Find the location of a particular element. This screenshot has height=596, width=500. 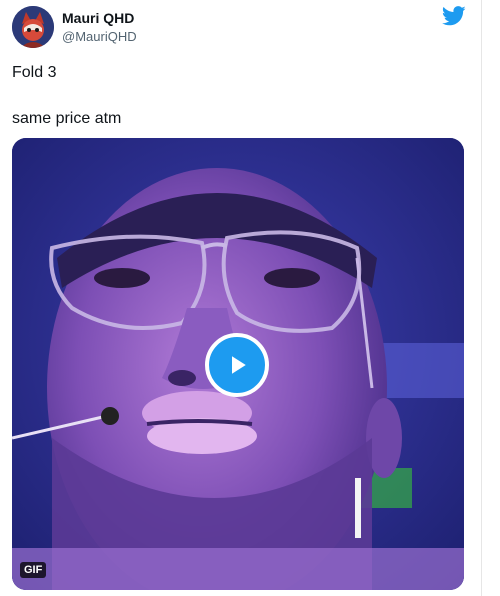

play-icon is located at coordinates (239, 365).